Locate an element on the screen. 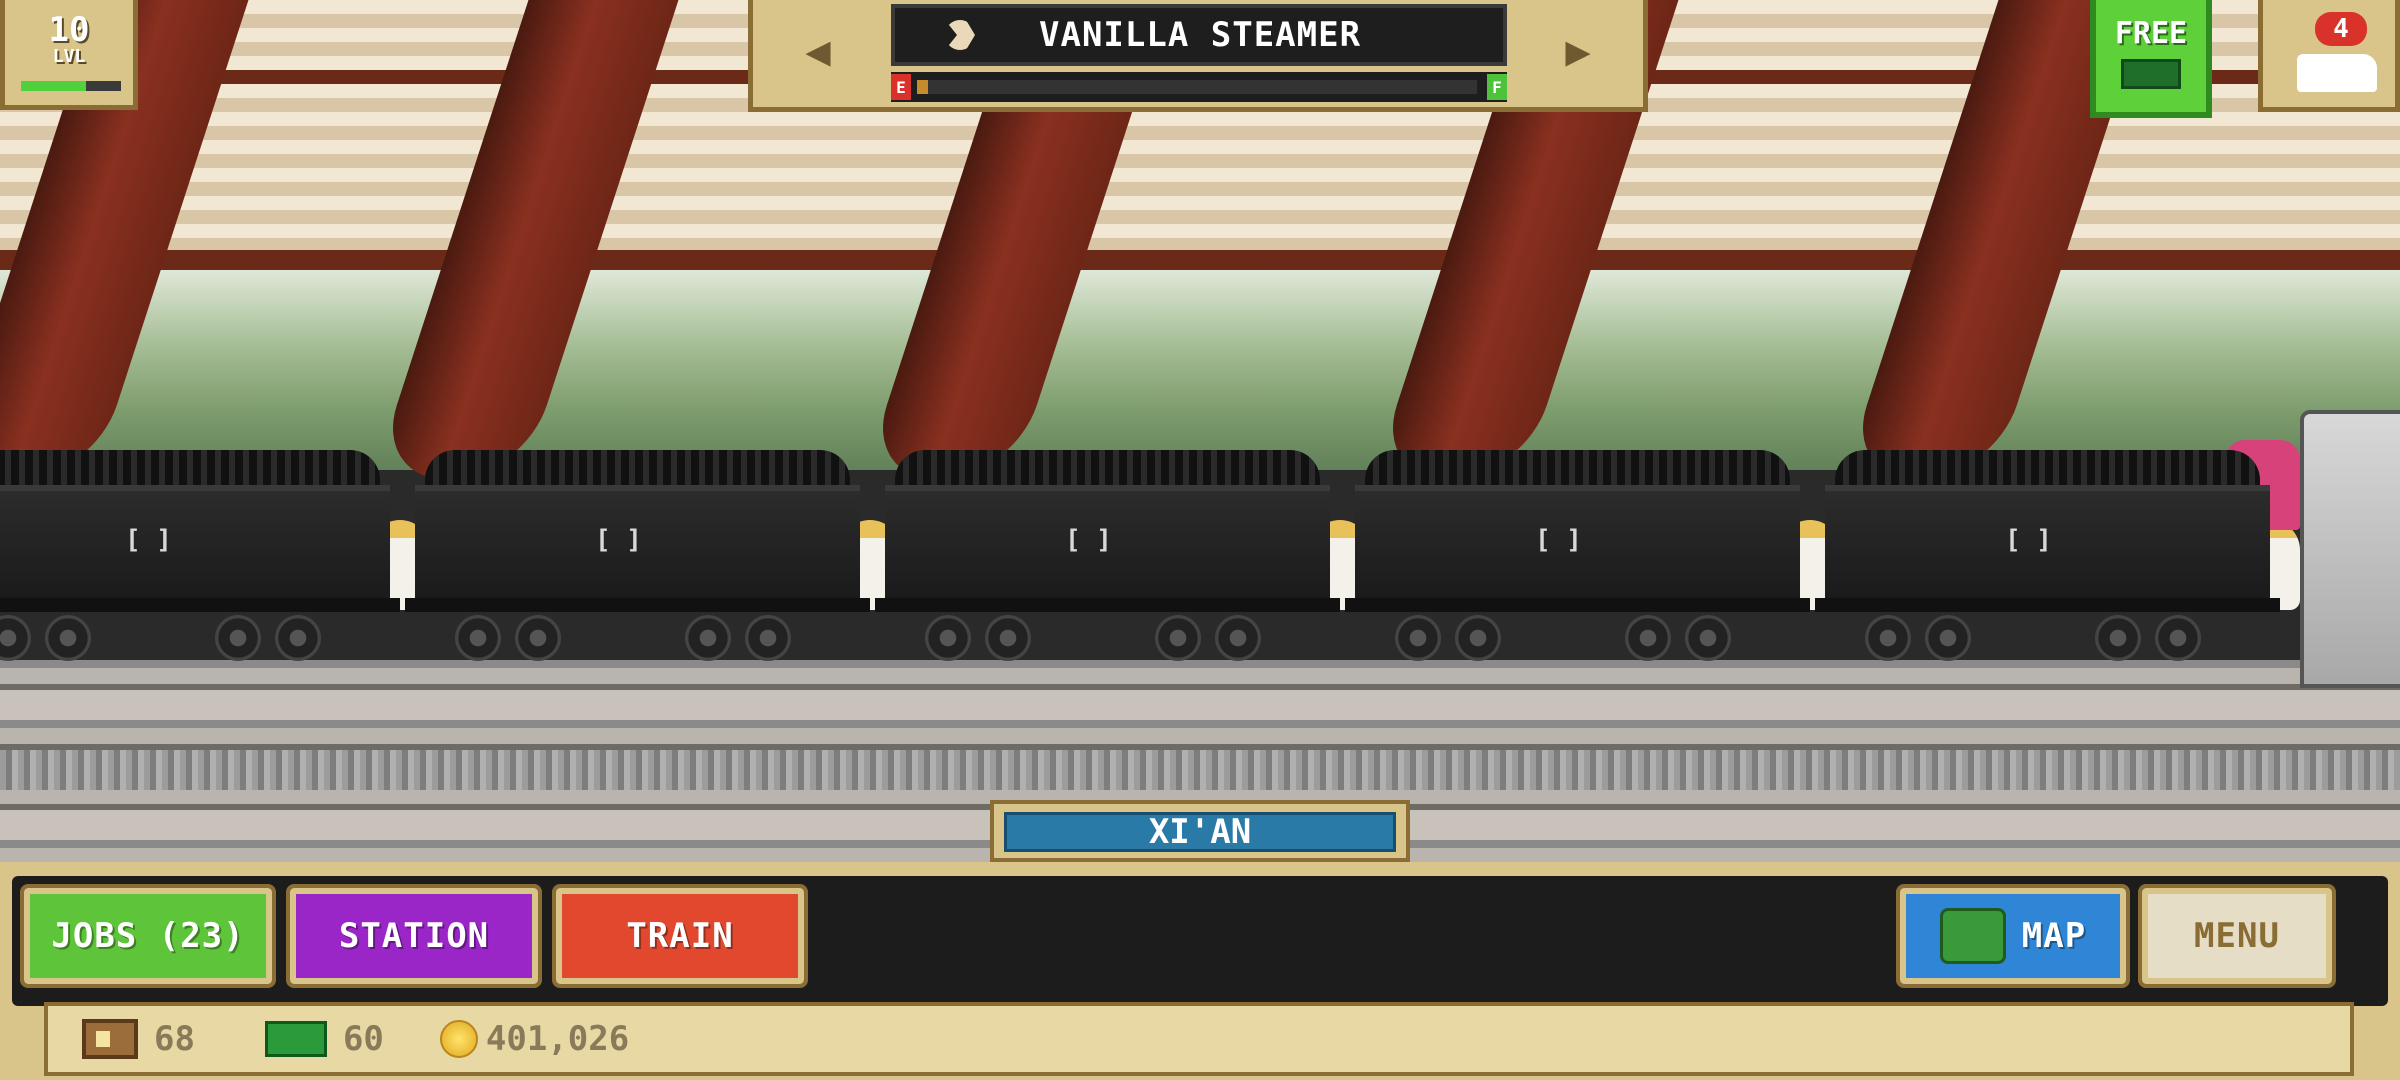 The image size is (2400, 1080). fuel-level-fill is located at coordinates (923, 87).